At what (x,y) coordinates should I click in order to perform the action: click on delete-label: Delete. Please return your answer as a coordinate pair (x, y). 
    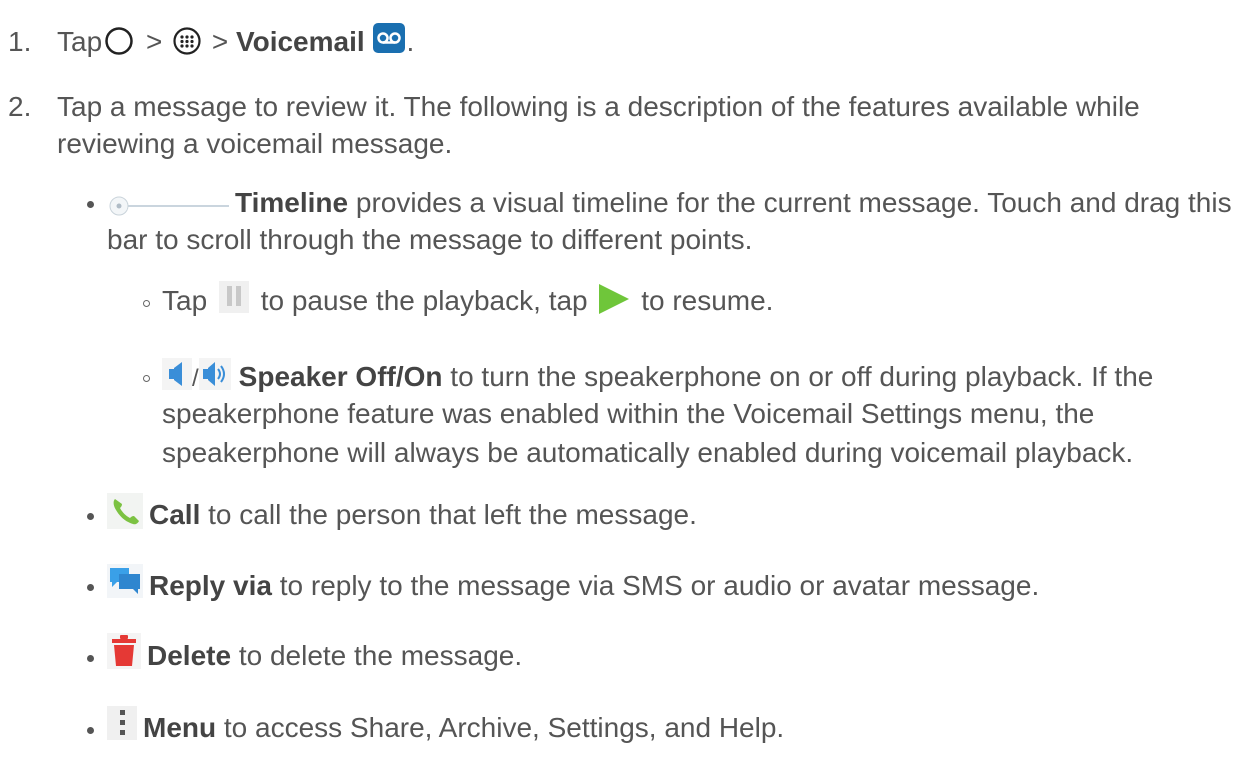
    Looking at the image, I should click on (189, 655).